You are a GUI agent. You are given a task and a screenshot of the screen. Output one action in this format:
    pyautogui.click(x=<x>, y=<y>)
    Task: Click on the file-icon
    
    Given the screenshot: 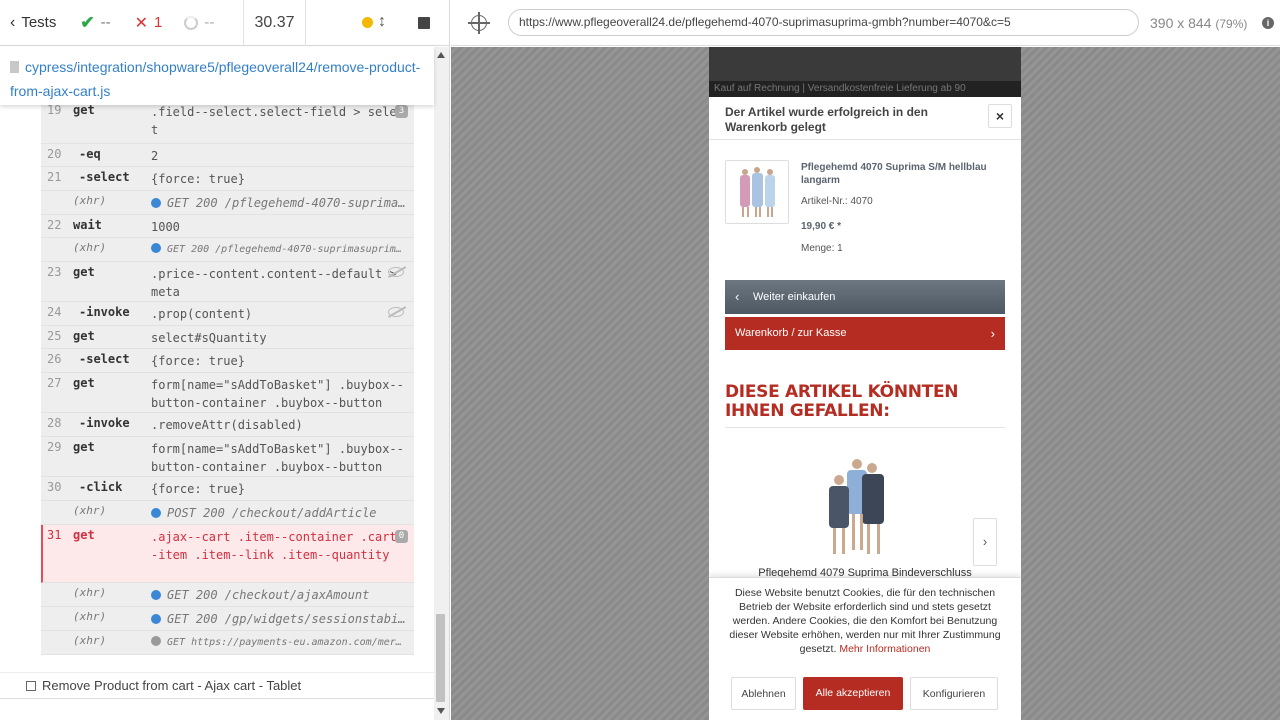 What is the action you would take?
    pyautogui.click(x=14, y=67)
    